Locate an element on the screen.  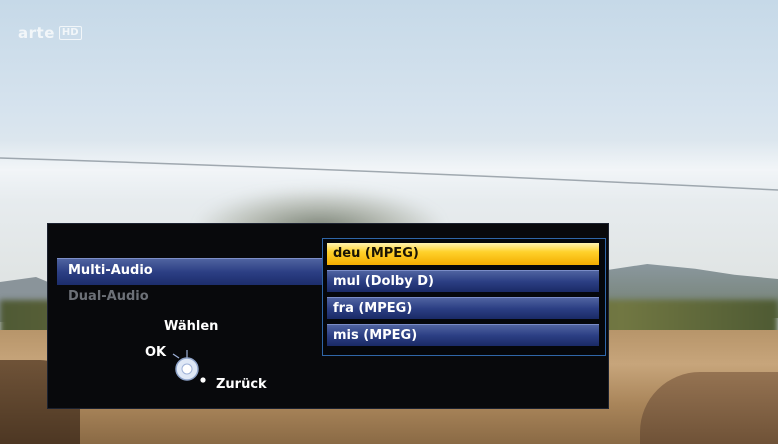
channel-logo: arte HD is located at coordinates (50, 33).